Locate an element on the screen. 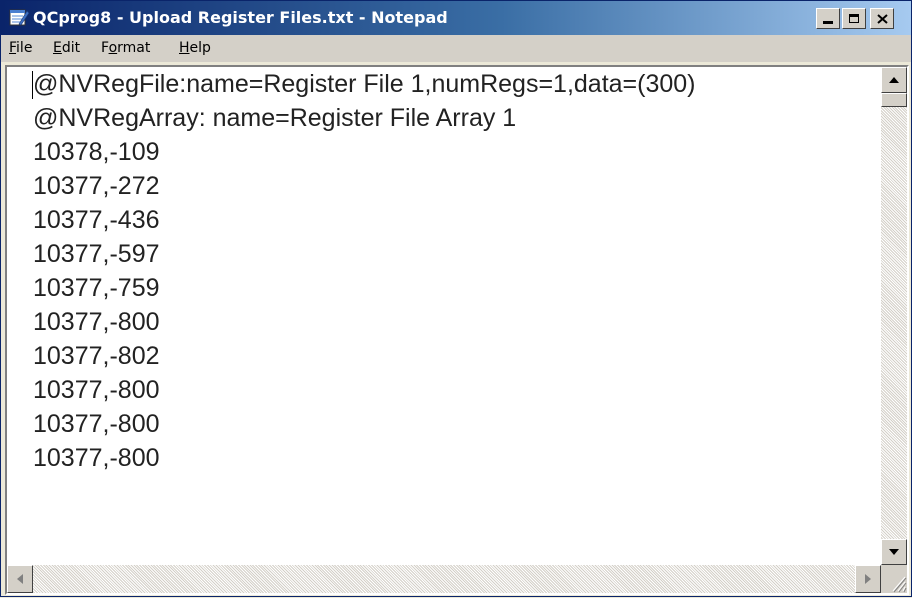 This screenshot has width=912, height=598. menu-format-mnemonic: o is located at coordinates (113, 48).